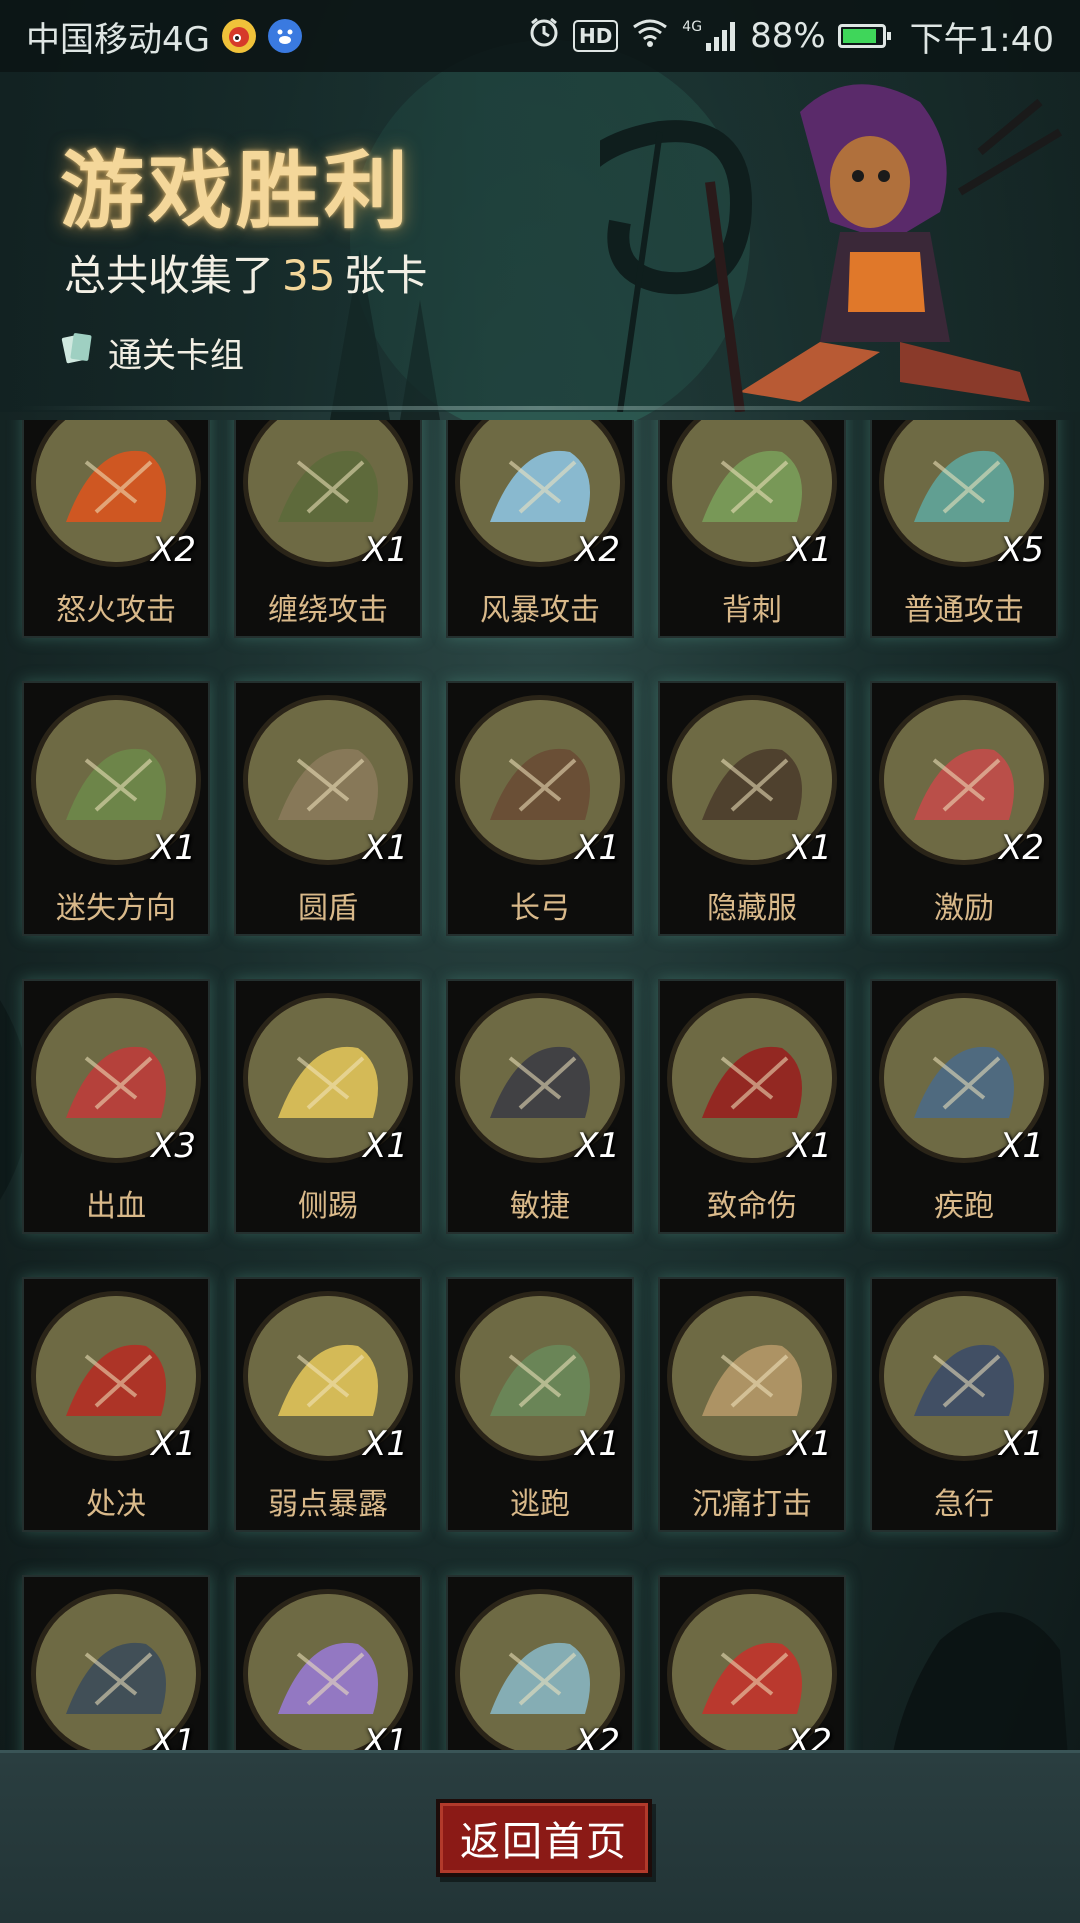 The width and height of the screenshot is (1080, 1923). What do you see at coordinates (284, 36) in the screenshot?
I see `baidu-icon` at bounding box center [284, 36].